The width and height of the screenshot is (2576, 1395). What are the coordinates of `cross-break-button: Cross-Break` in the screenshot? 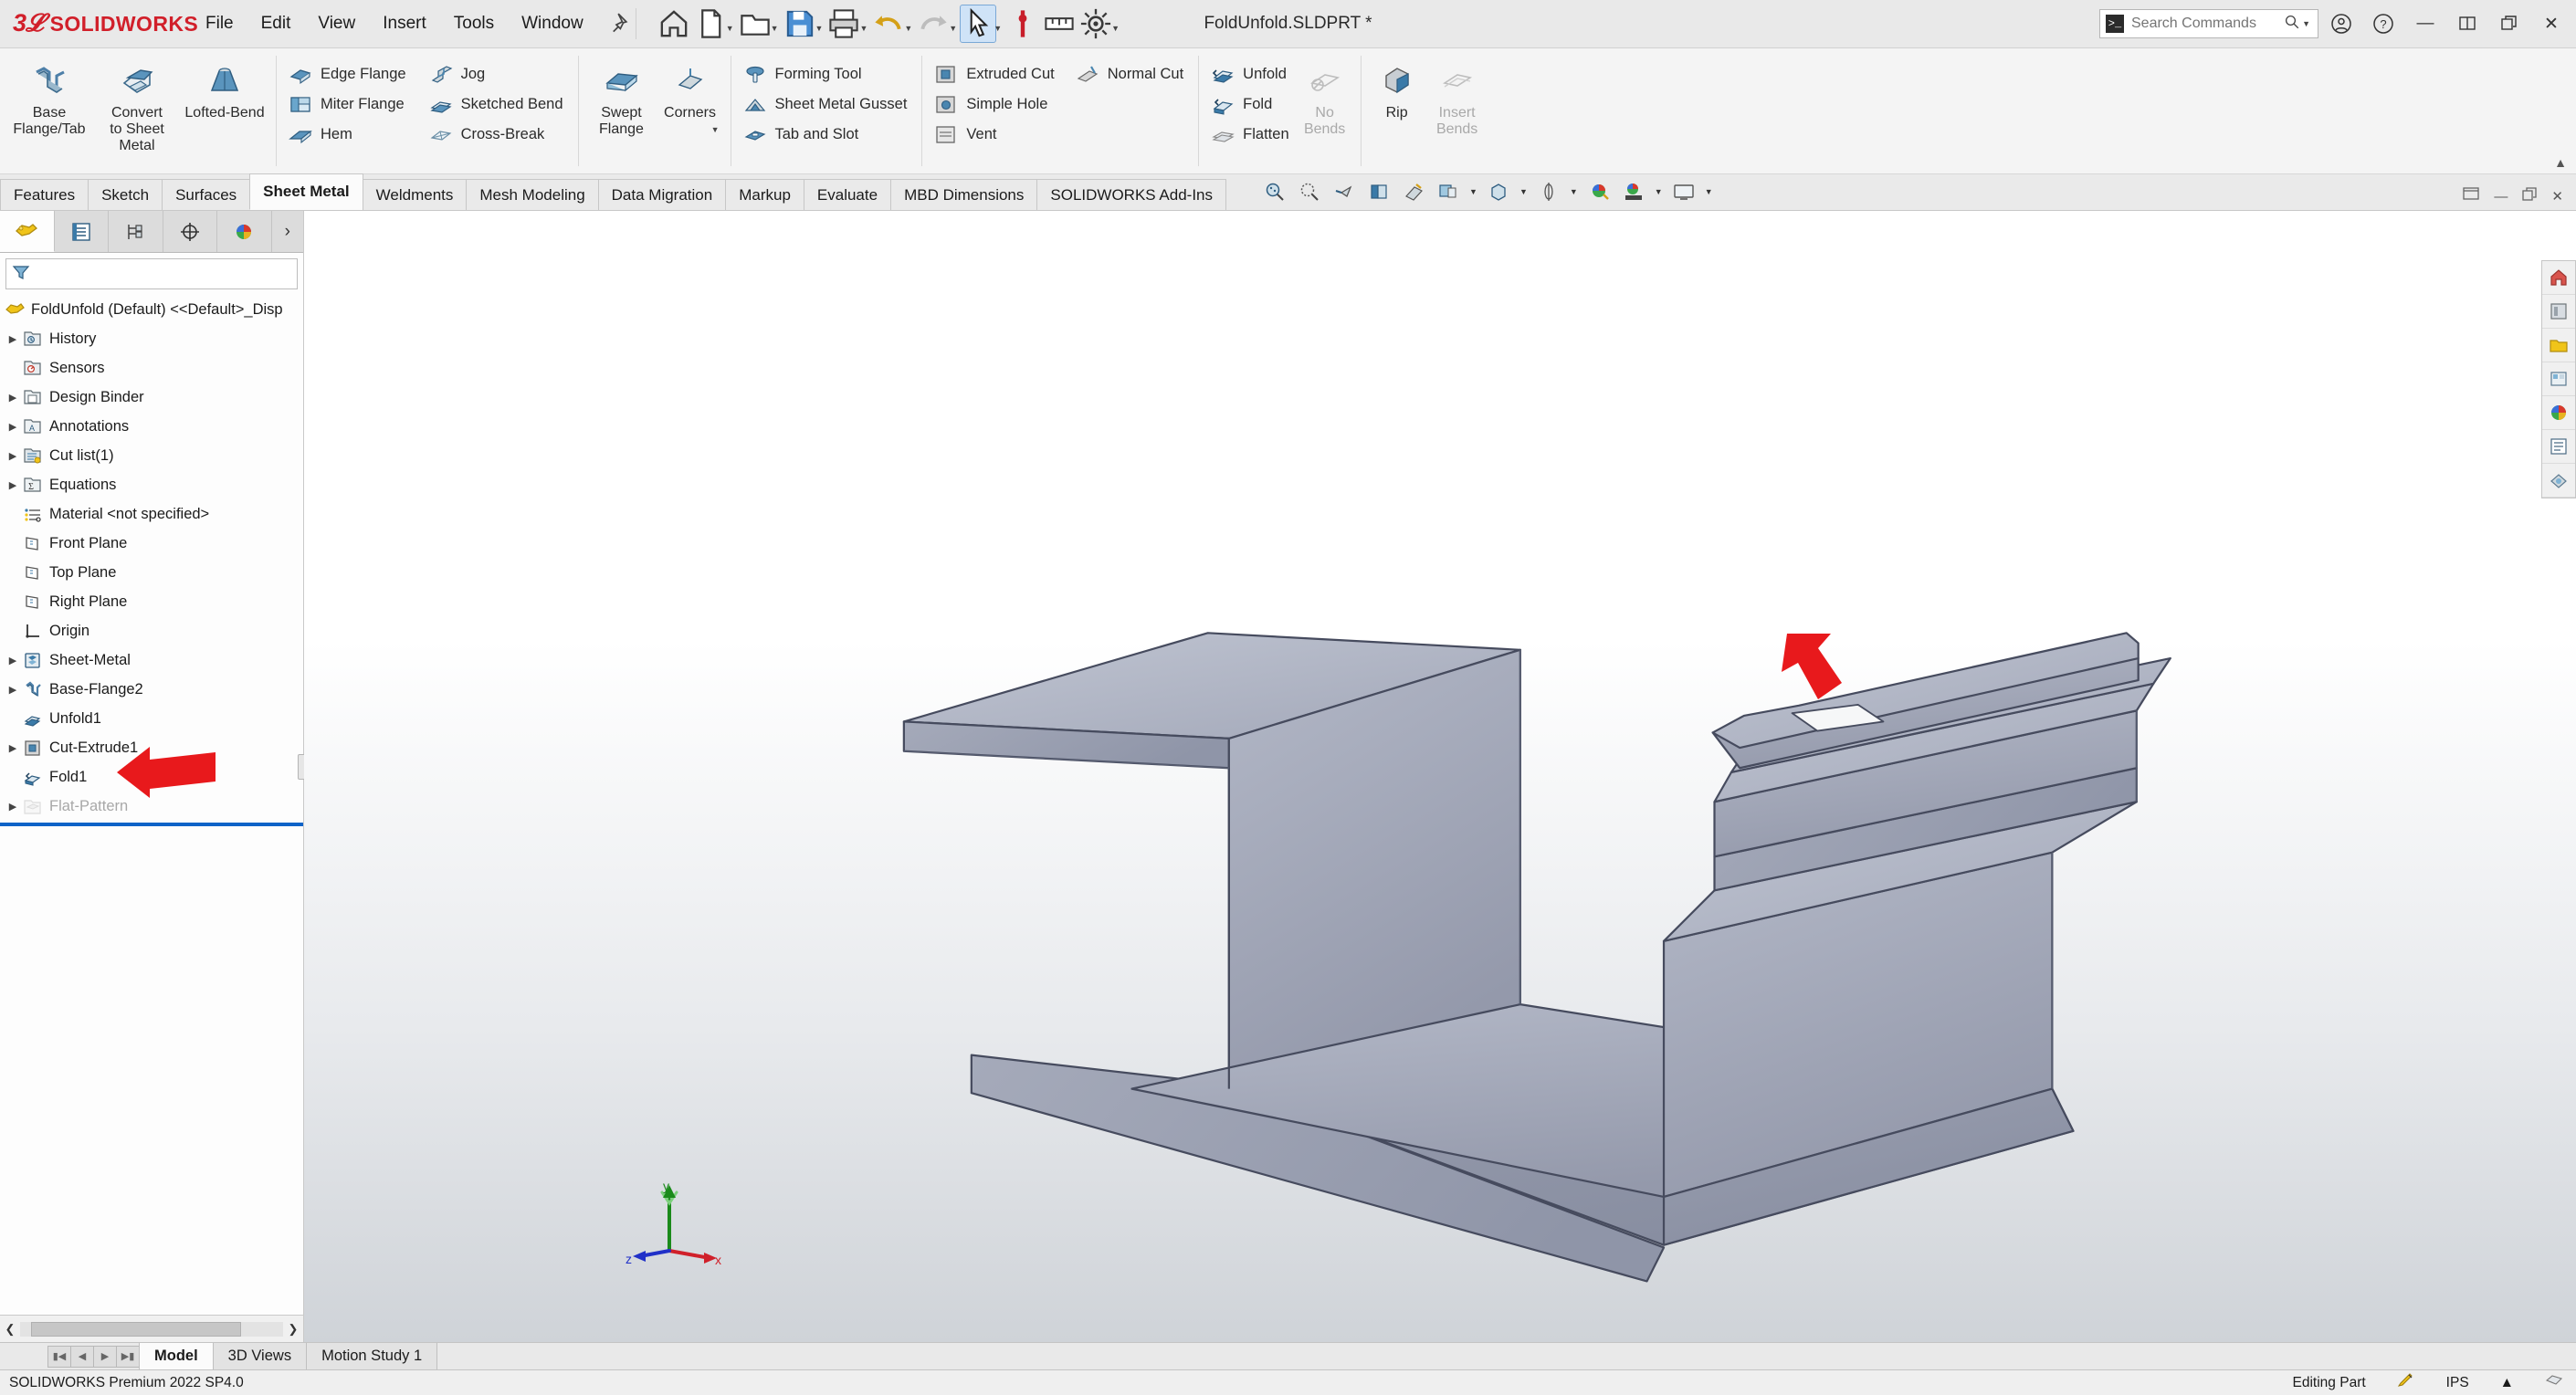 It's located at (498, 134).